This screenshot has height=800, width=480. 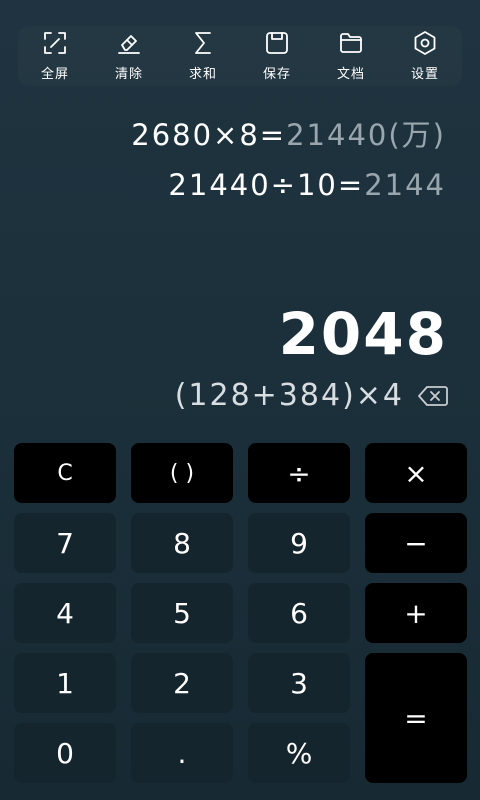 What do you see at coordinates (299, 683) in the screenshot?
I see `digit-3-key: 3` at bounding box center [299, 683].